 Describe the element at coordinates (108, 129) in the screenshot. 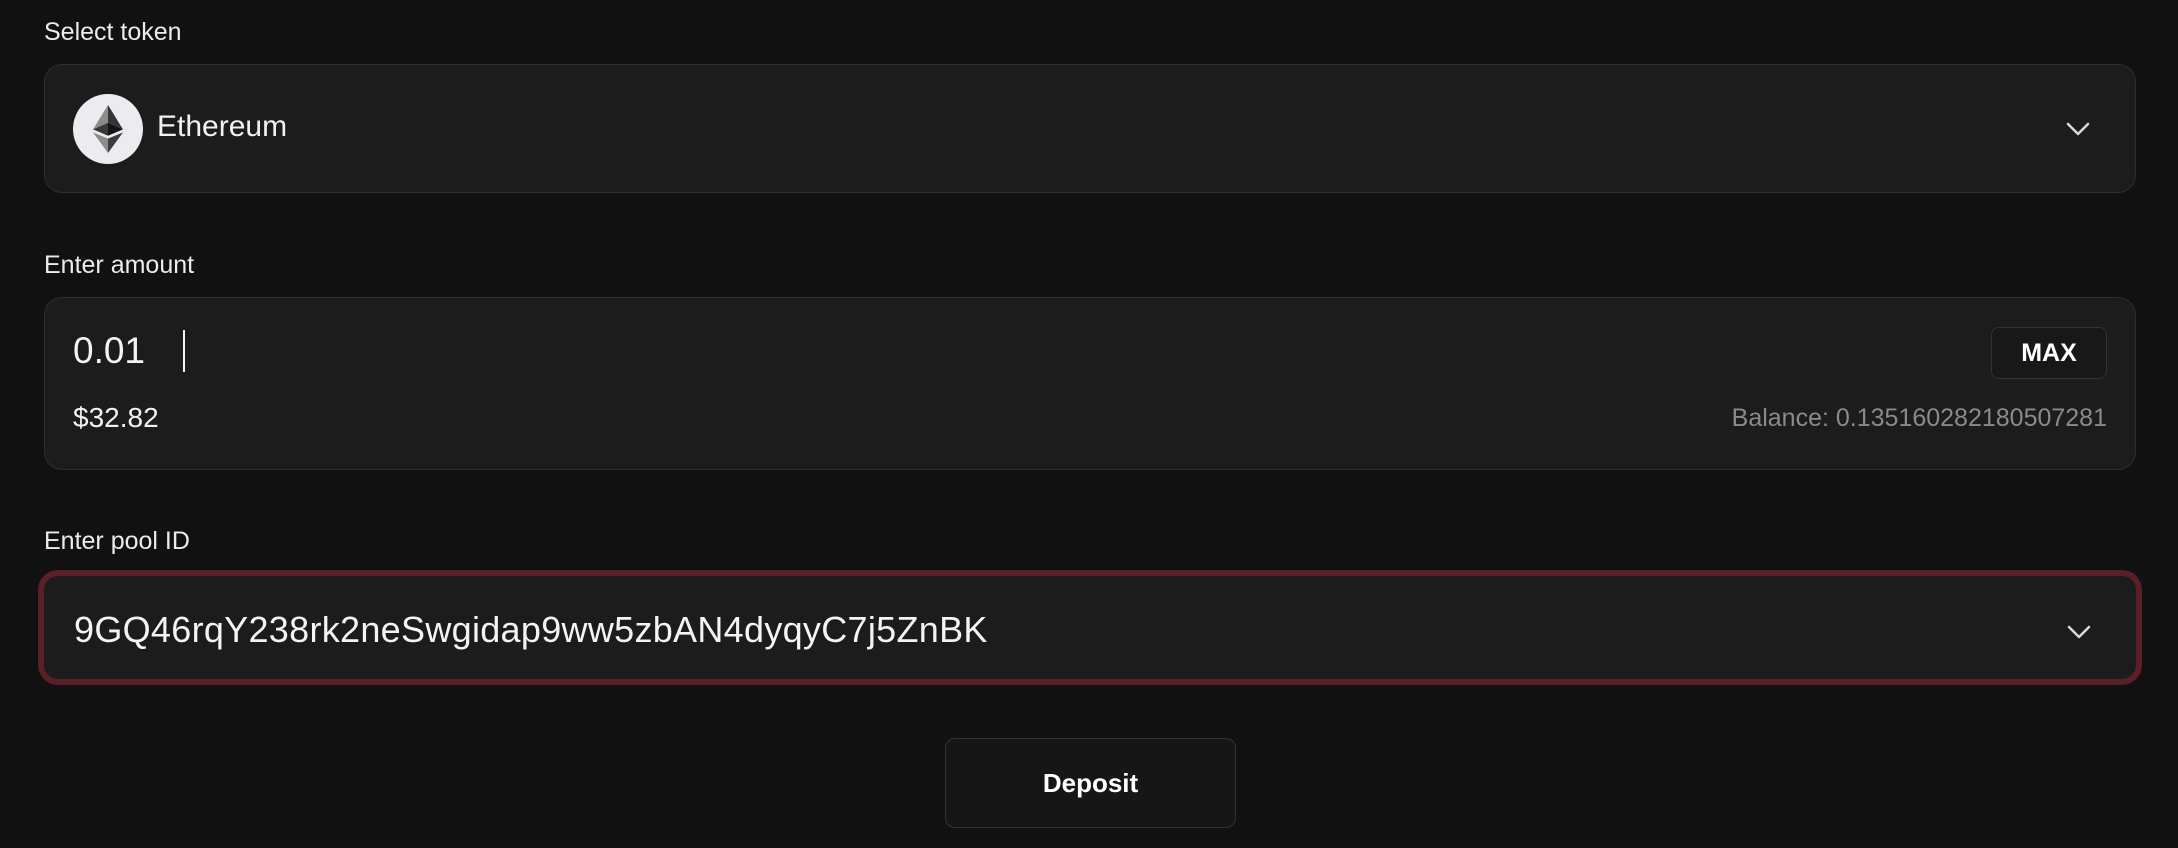

I see `ethereum-icon` at that location.